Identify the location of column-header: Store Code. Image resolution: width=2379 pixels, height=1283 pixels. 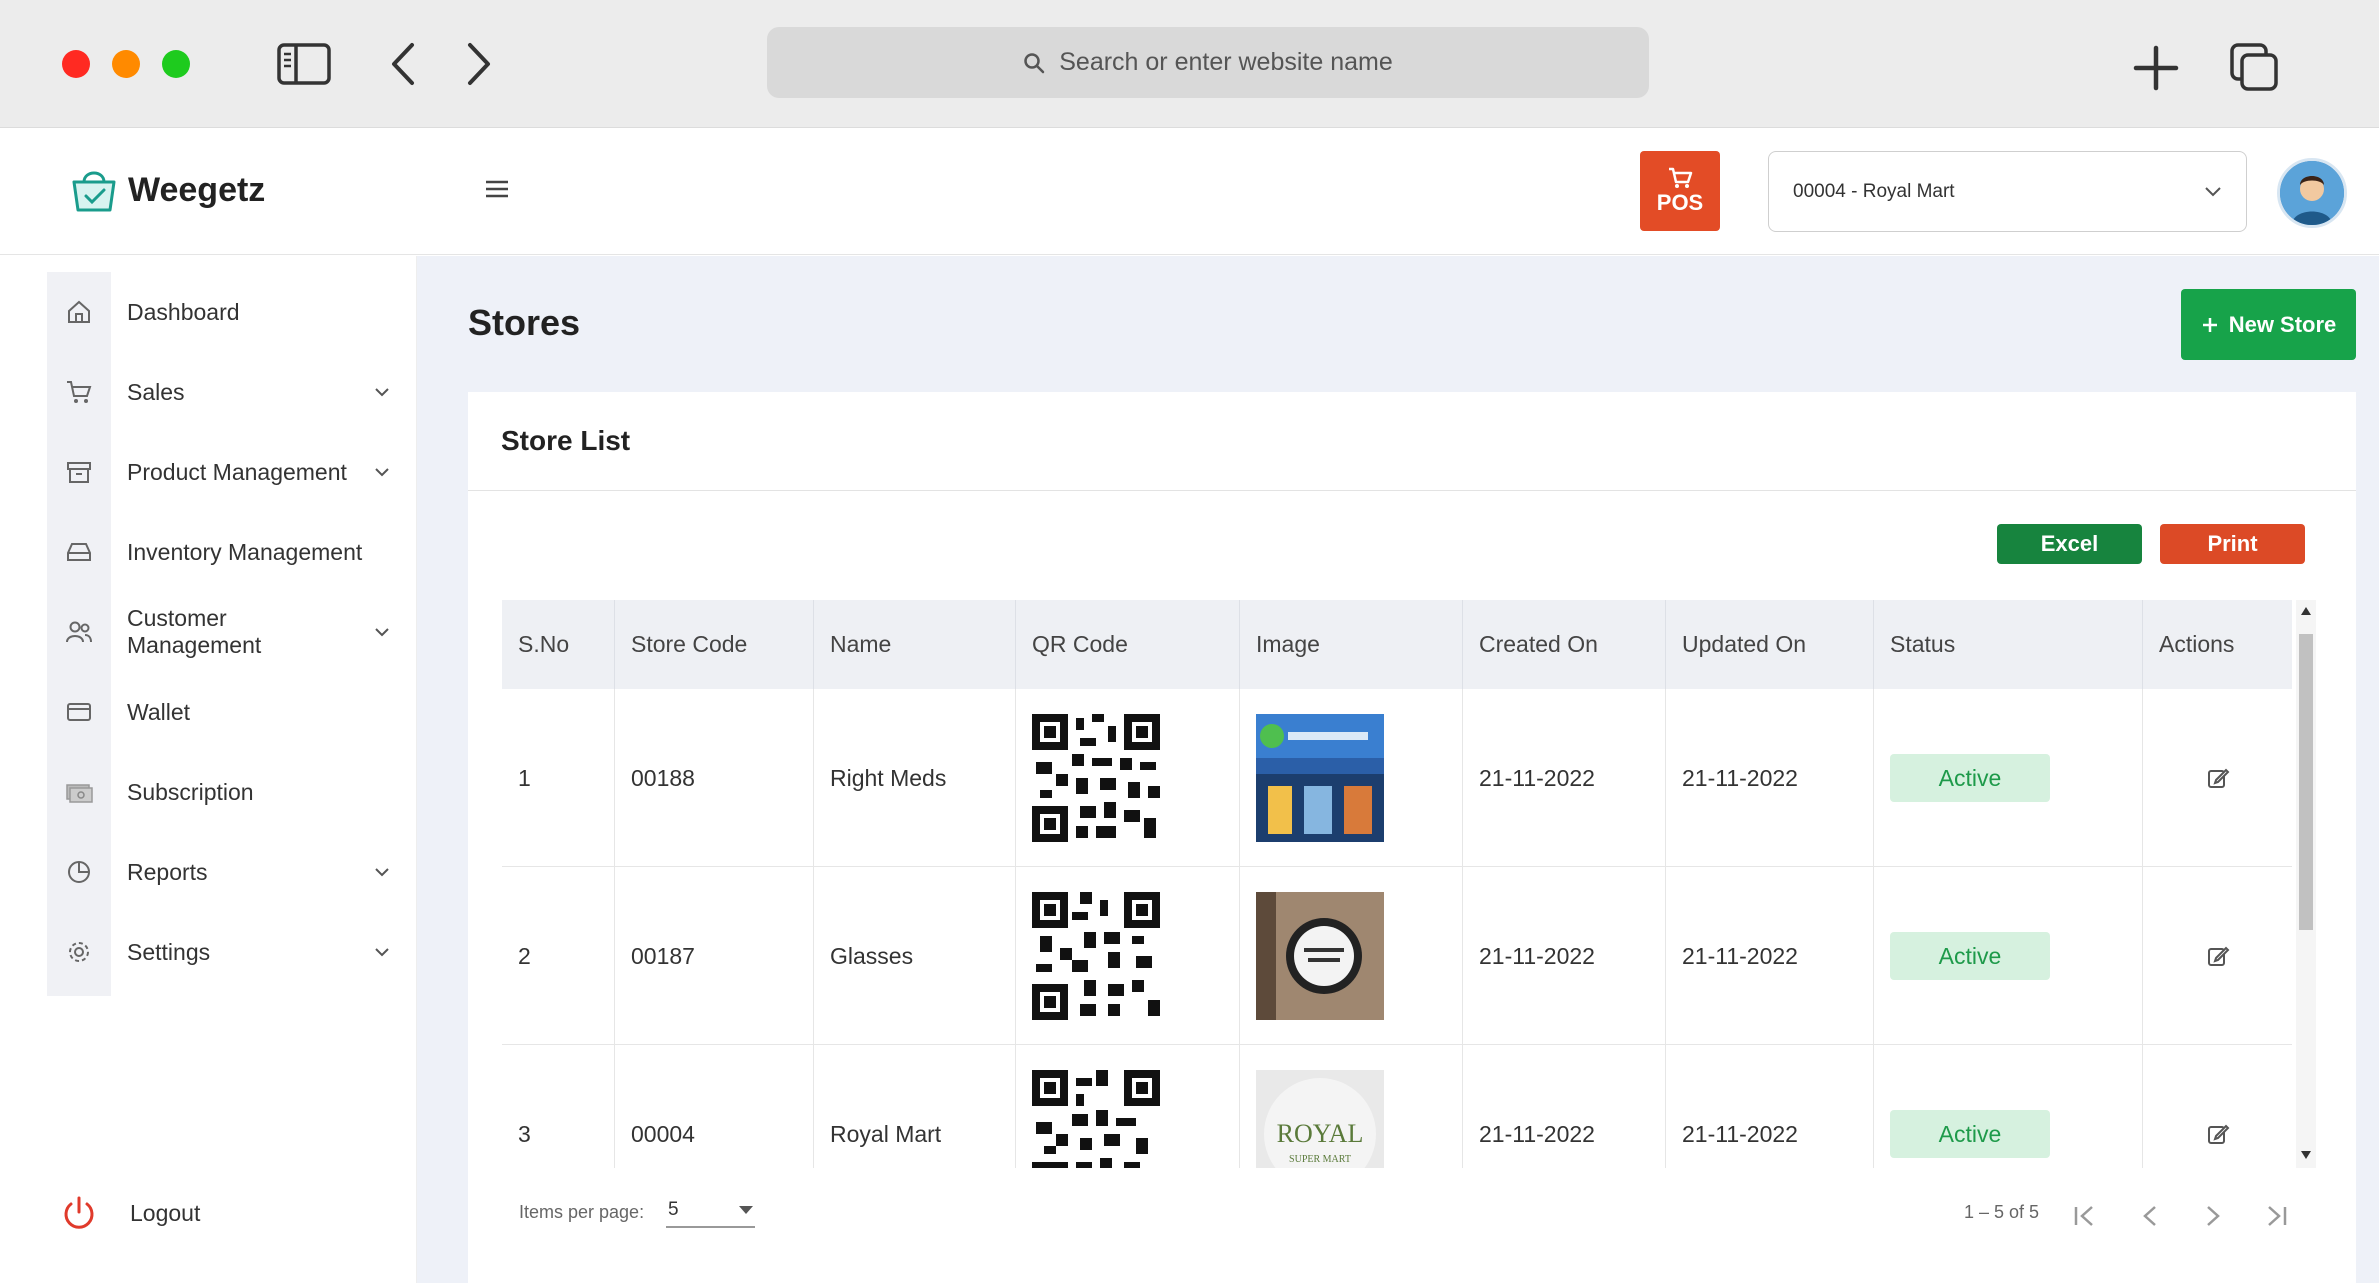
(714, 644).